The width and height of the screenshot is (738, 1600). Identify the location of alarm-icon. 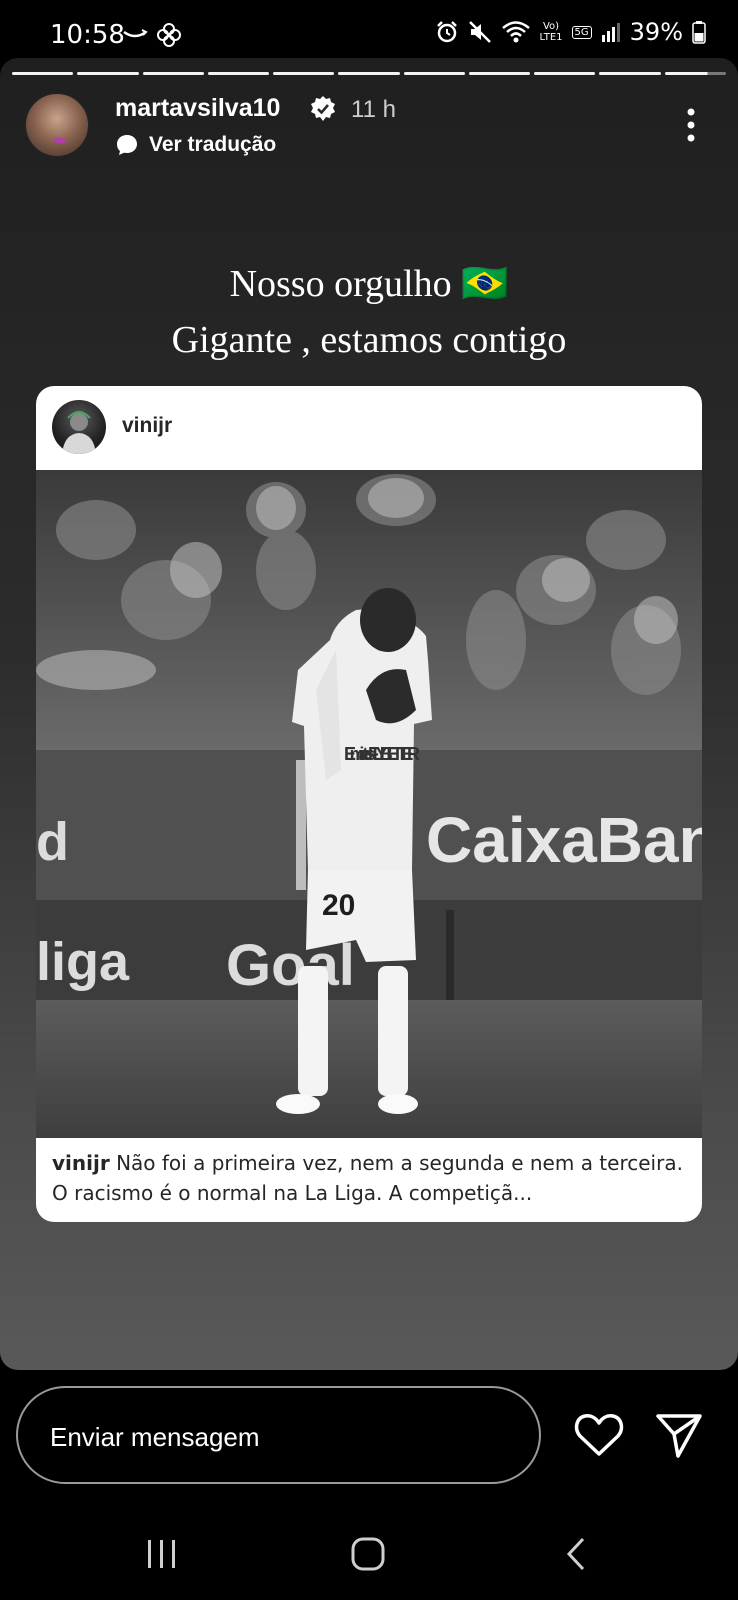
(446, 32).